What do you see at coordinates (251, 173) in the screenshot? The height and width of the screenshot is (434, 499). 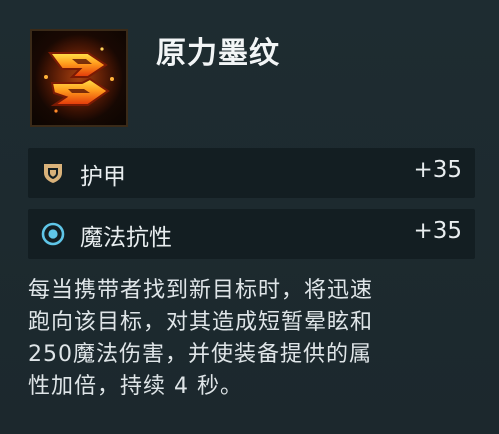 I see `stat-row-armor: 护甲 +35` at bounding box center [251, 173].